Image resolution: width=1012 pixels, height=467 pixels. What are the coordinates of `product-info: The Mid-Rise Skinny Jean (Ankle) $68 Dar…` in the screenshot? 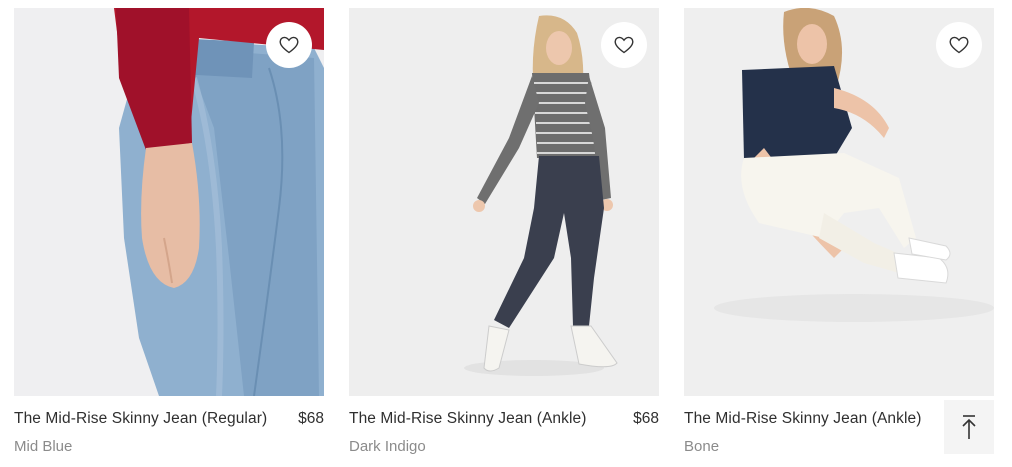 It's located at (504, 436).